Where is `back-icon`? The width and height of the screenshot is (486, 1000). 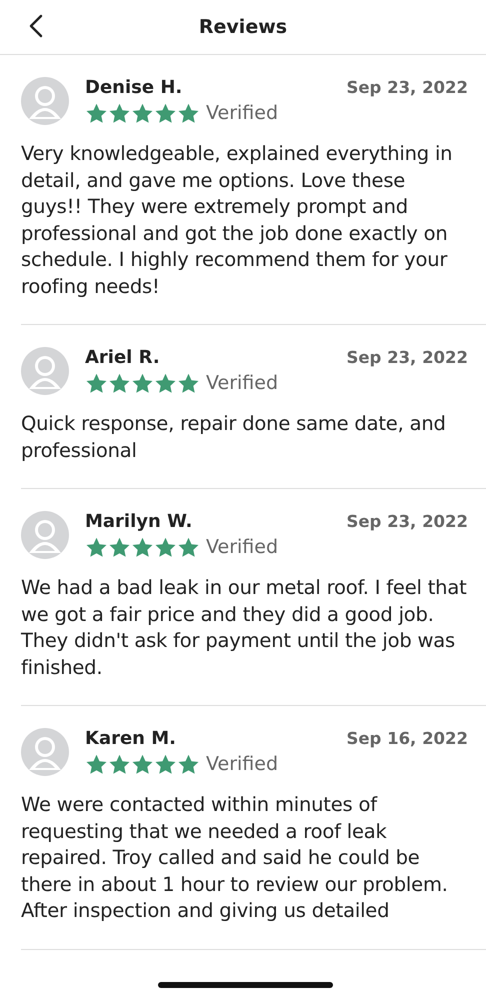
back-icon is located at coordinates (36, 26).